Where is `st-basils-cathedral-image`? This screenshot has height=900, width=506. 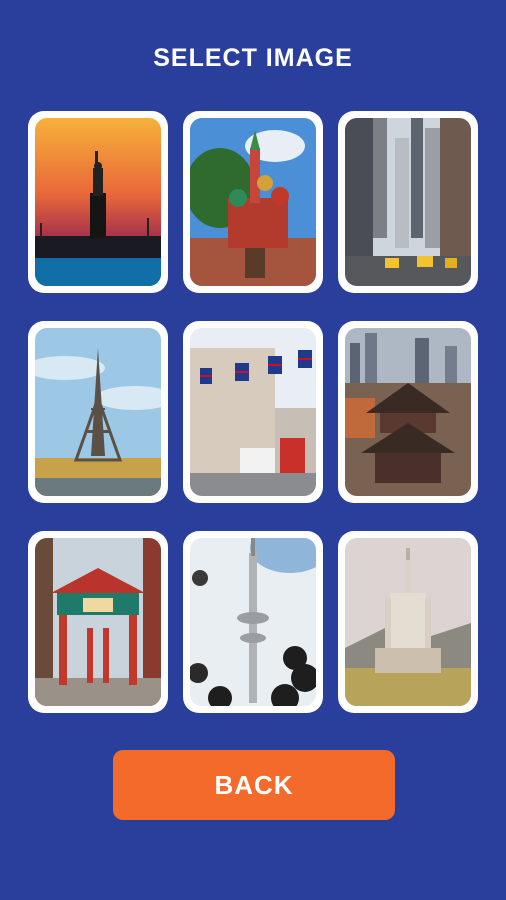
st-basils-cathedral-image is located at coordinates (253, 202).